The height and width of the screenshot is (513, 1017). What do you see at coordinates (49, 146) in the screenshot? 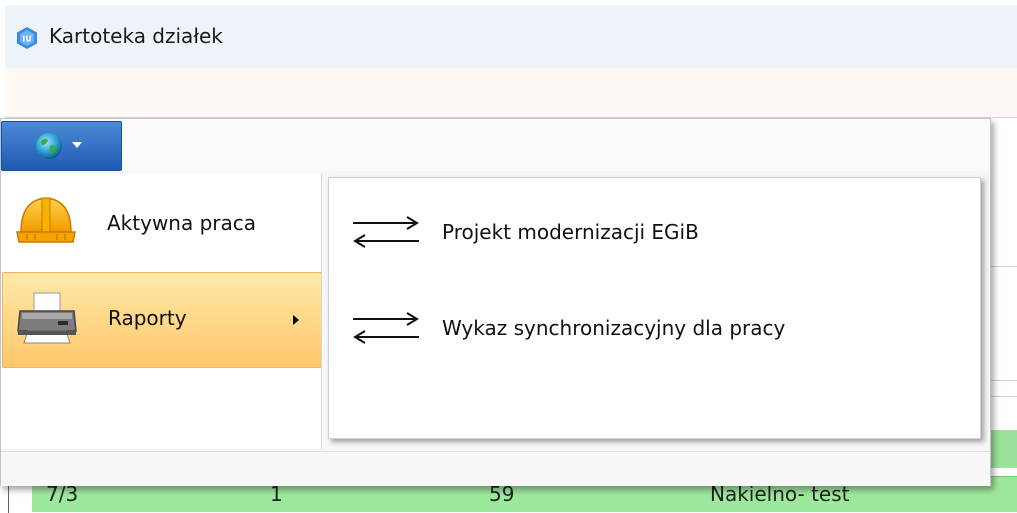
I see `globe-icon` at bounding box center [49, 146].